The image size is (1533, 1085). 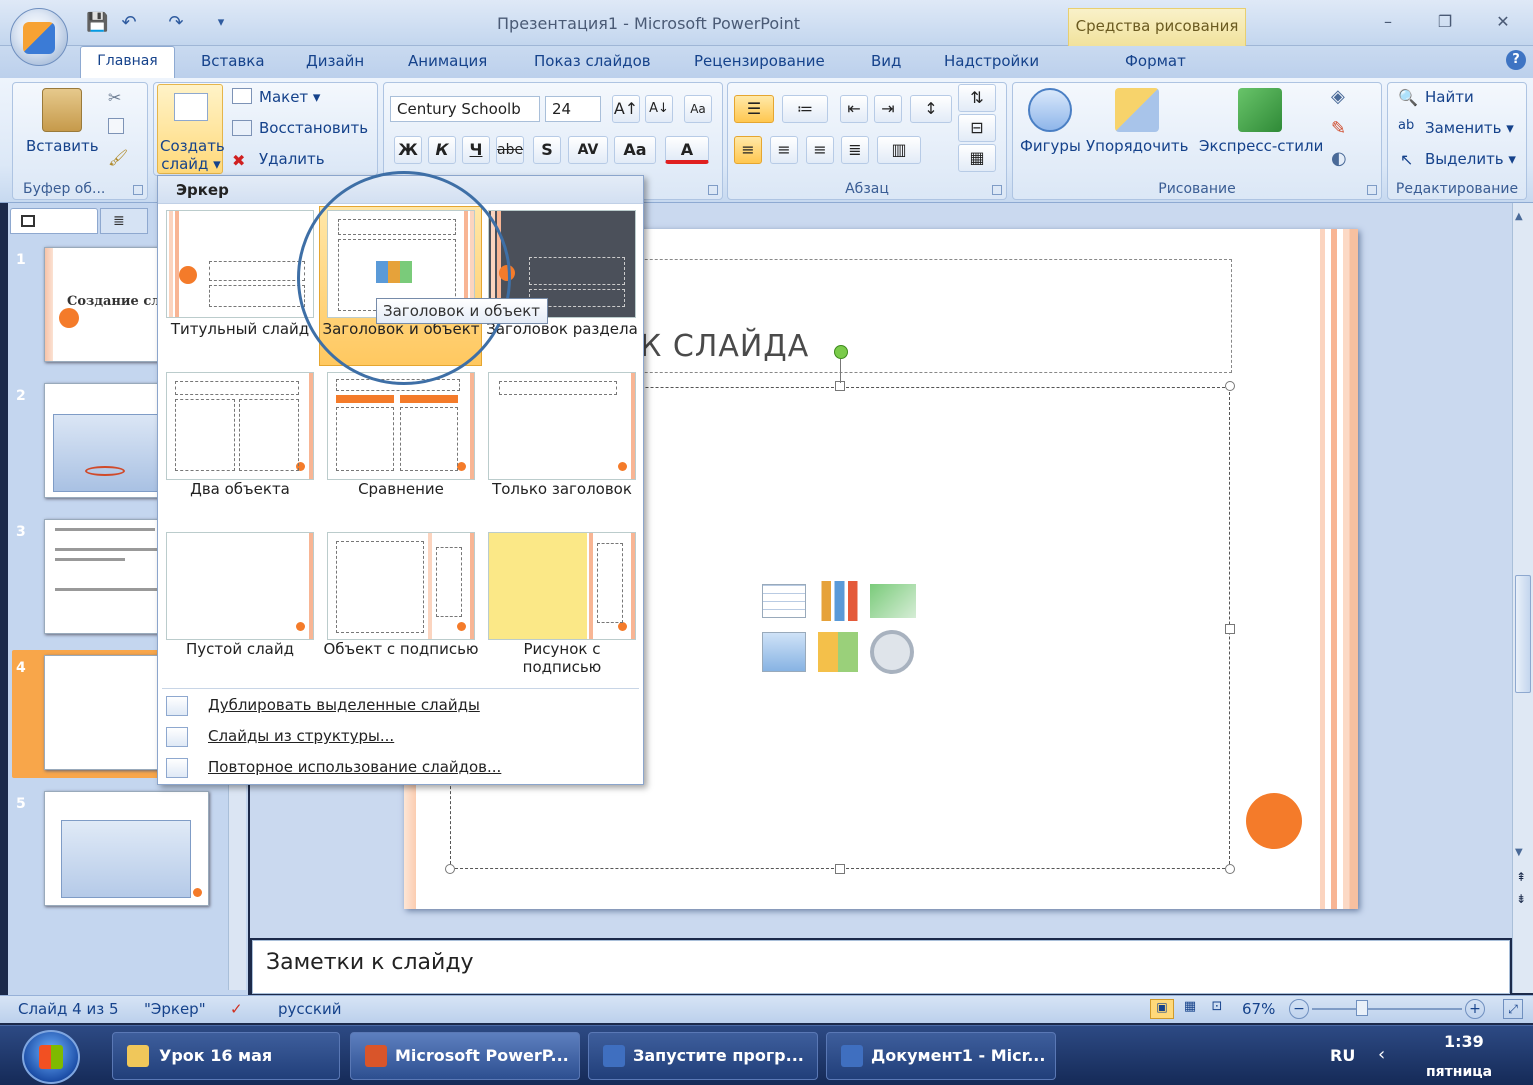 What do you see at coordinates (698, 109) in the screenshot?
I see `clear-format-icon: Aa` at bounding box center [698, 109].